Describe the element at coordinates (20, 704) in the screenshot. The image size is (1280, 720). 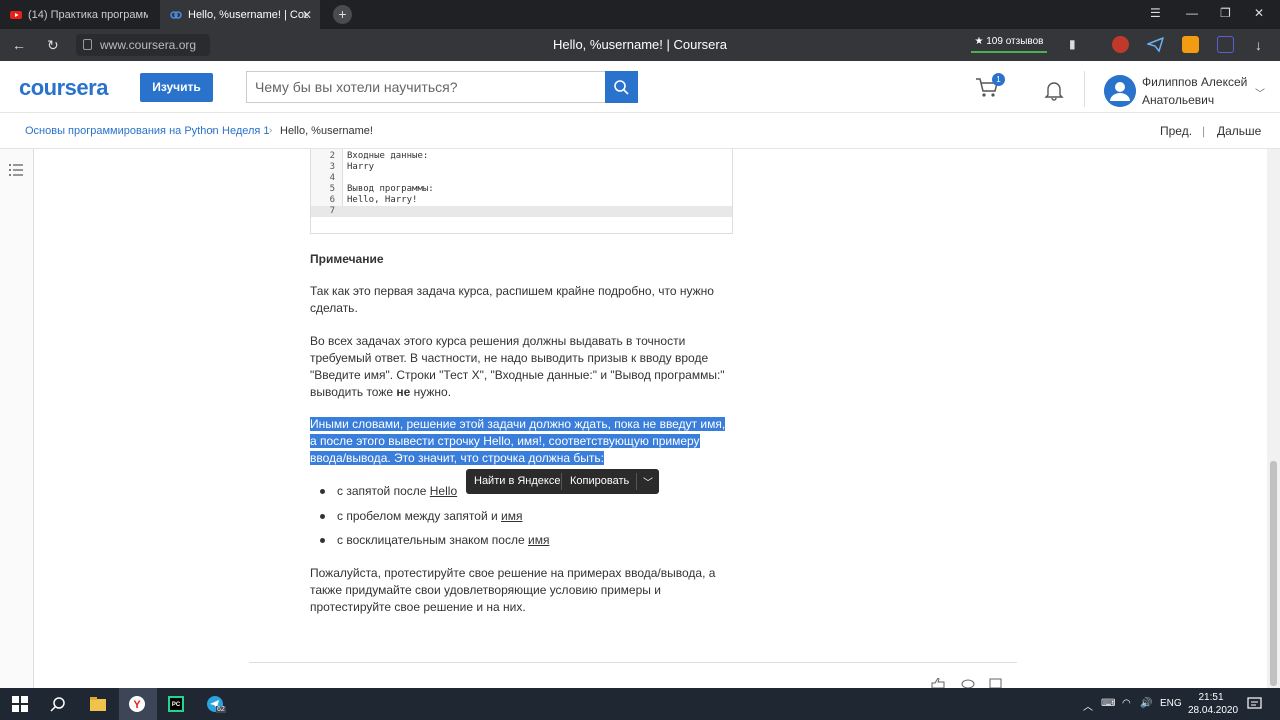
I see `windows-start-icon` at that location.